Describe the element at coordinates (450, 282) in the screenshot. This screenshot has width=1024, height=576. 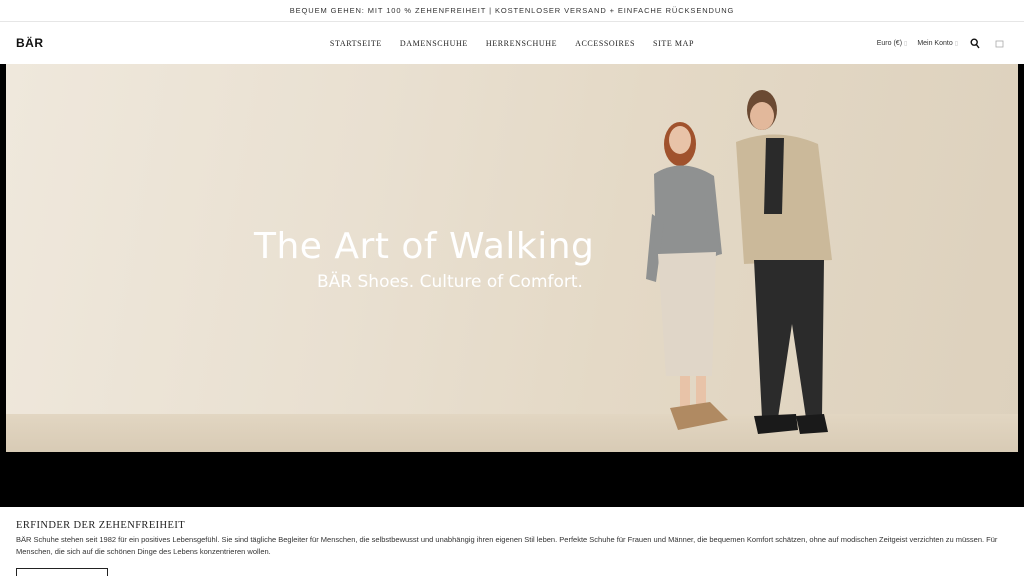
I see `hero-subtitle: BÄR Shoes. Culture of Comfort.` at that location.